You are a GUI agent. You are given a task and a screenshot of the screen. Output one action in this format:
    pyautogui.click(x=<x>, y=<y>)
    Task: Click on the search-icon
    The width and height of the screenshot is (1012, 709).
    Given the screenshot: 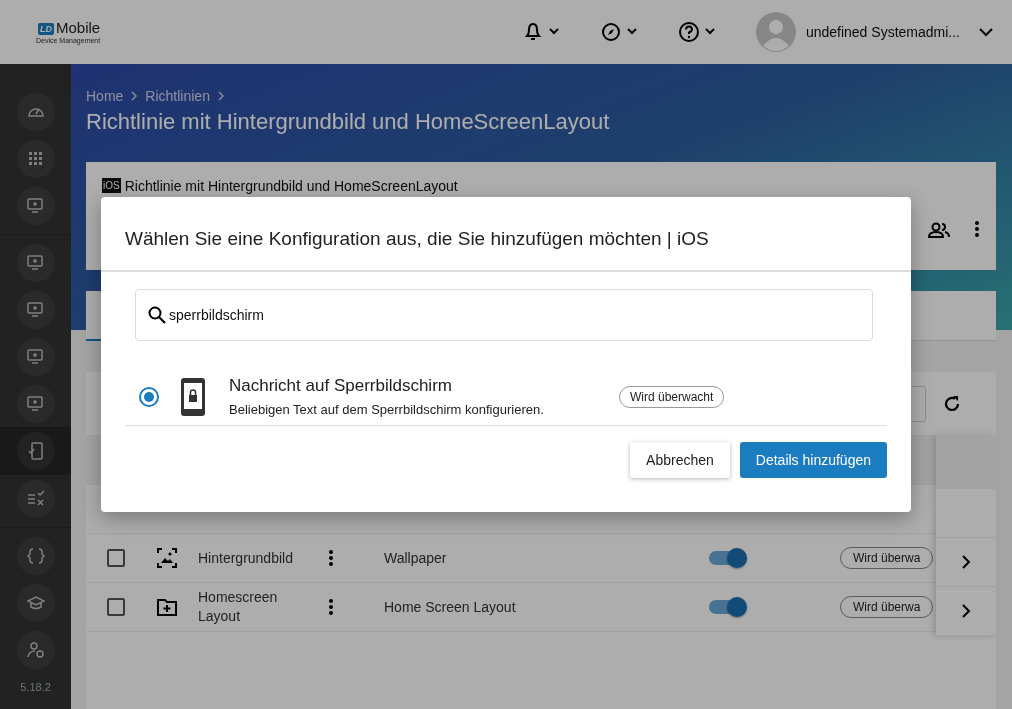 What is the action you would take?
    pyautogui.click(x=157, y=315)
    